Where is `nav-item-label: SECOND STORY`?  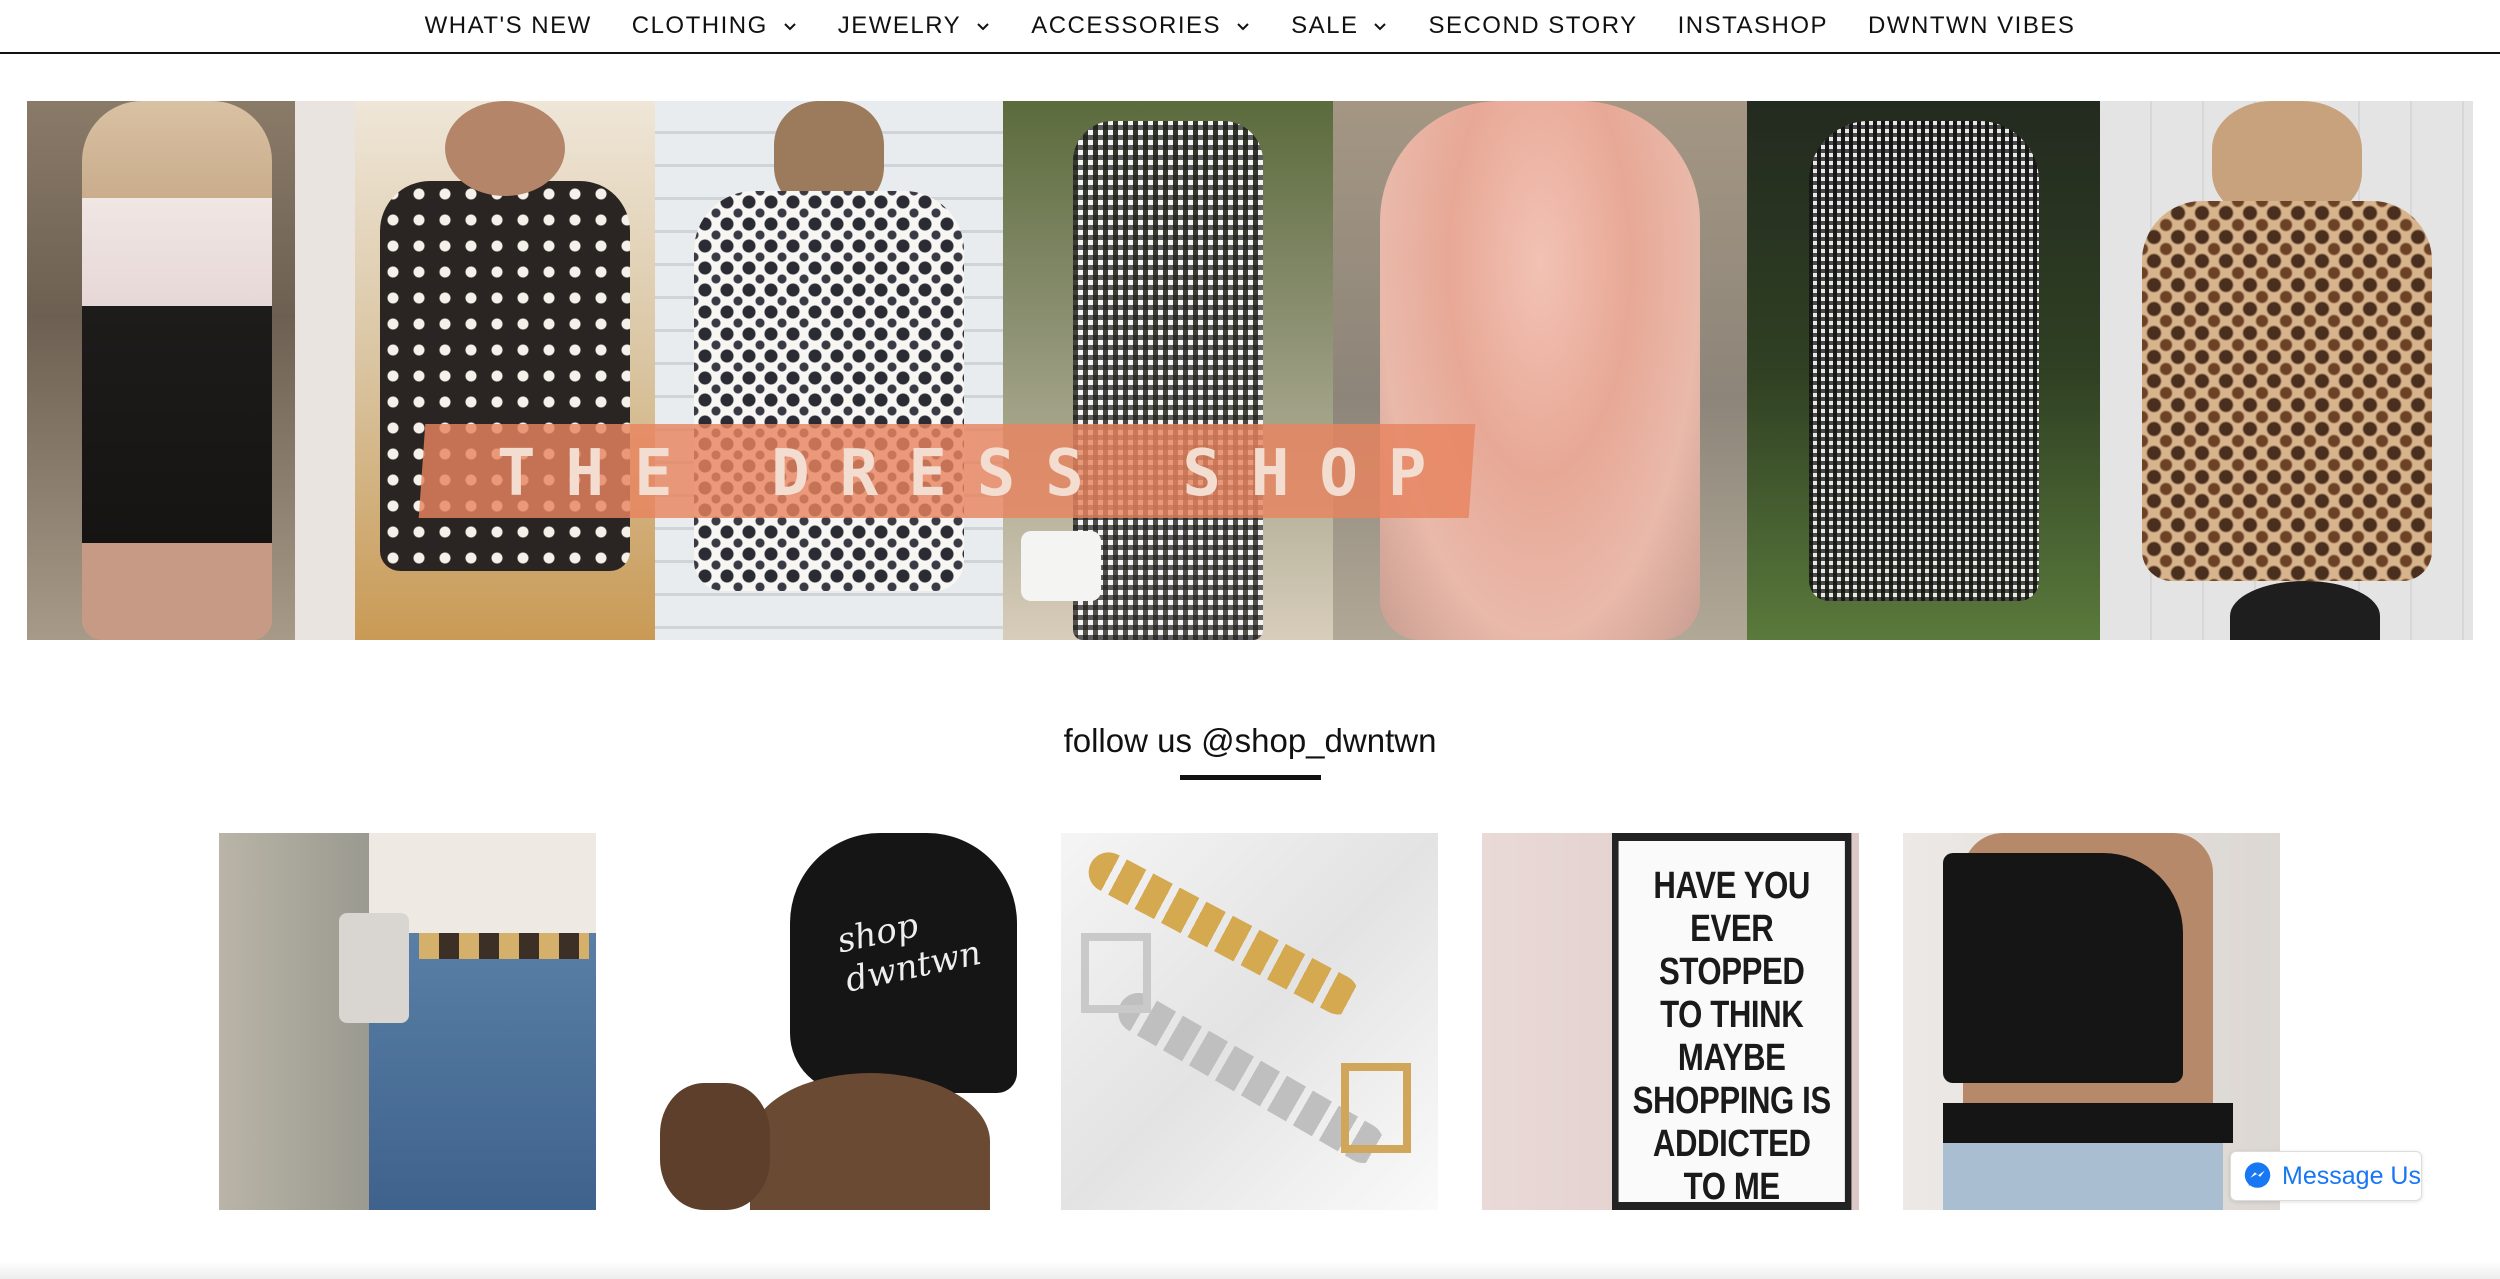
nav-item-label: SECOND STORY is located at coordinates (1533, 25).